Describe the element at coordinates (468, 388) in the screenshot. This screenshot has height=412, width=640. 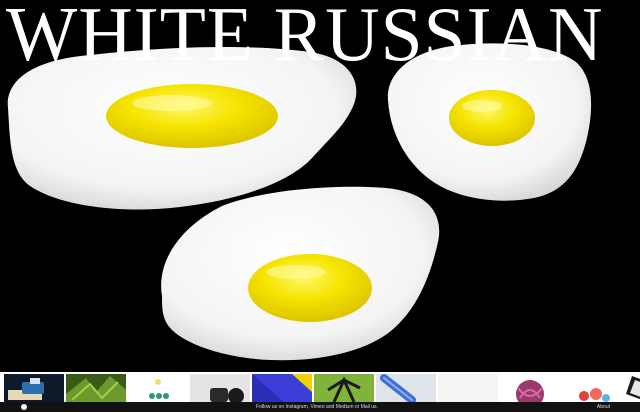
I see `thumb-empty-icon` at that location.